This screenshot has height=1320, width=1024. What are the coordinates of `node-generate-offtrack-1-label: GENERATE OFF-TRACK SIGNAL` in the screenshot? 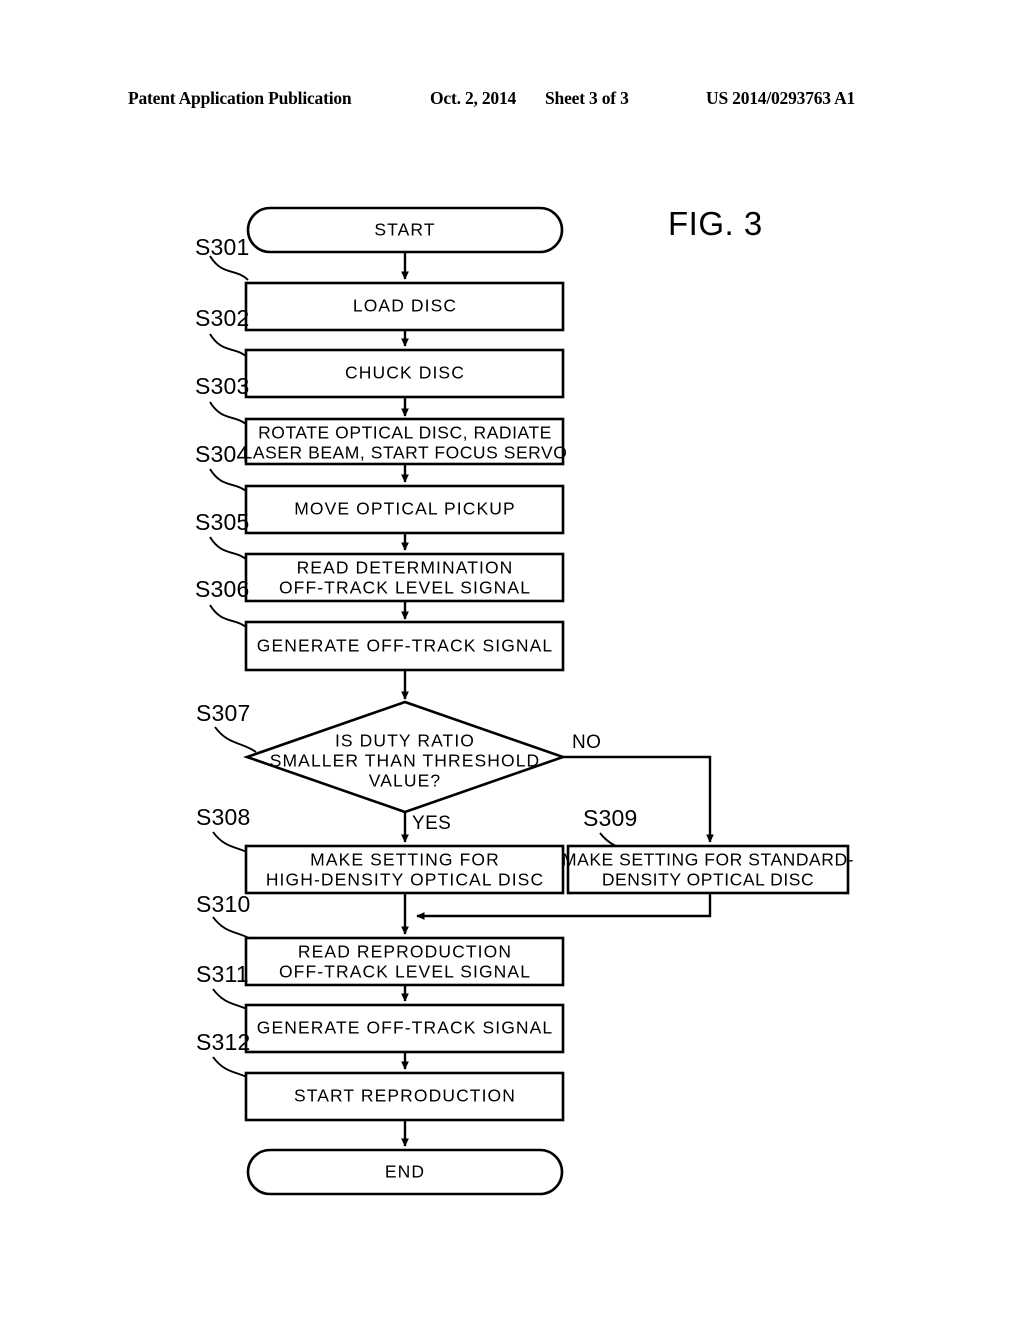 It's located at (405, 646).